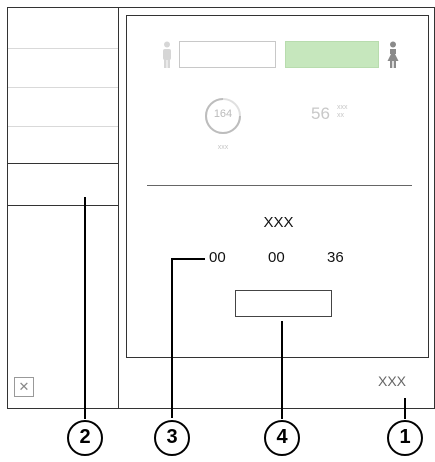  Describe the element at coordinates (392, 381) in the screenshot. I see `footer-label: XXX` at that location.